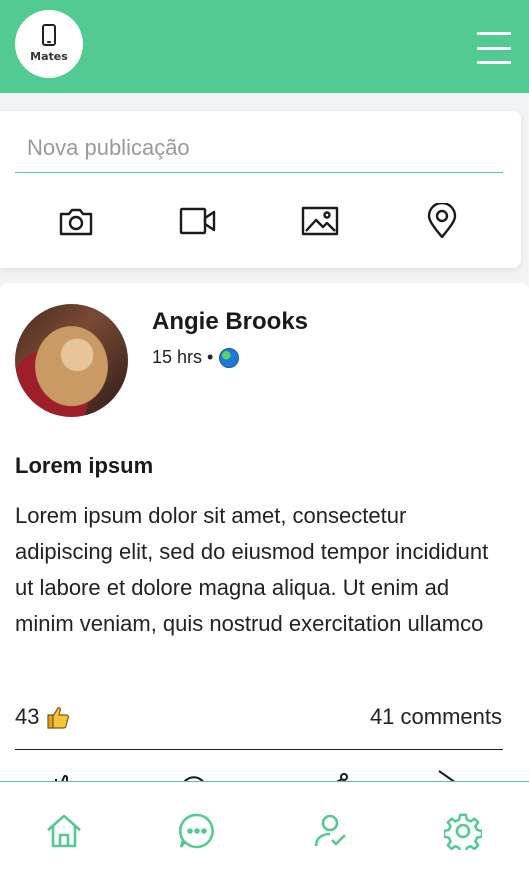  Describe the element at coordinates (463, 831) in the screenshot. I see `settings-icon` at that location.